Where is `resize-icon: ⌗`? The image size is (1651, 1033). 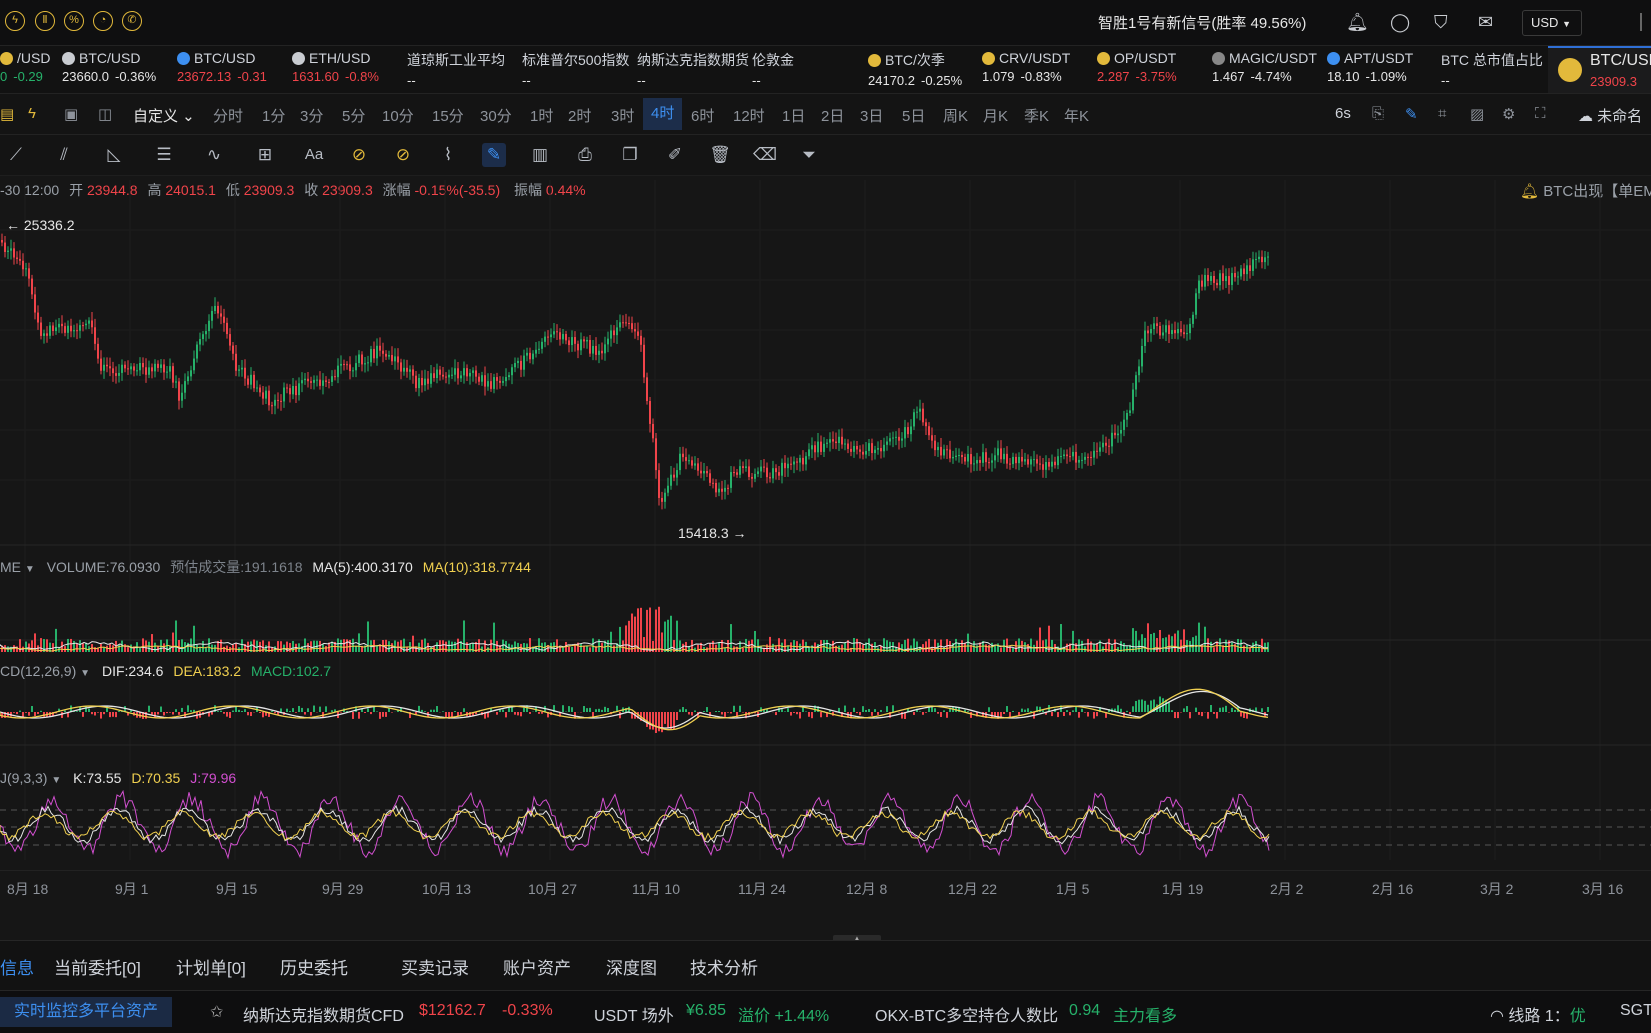
resize-icon: ⌗ is located at coordinates (1442, 113).